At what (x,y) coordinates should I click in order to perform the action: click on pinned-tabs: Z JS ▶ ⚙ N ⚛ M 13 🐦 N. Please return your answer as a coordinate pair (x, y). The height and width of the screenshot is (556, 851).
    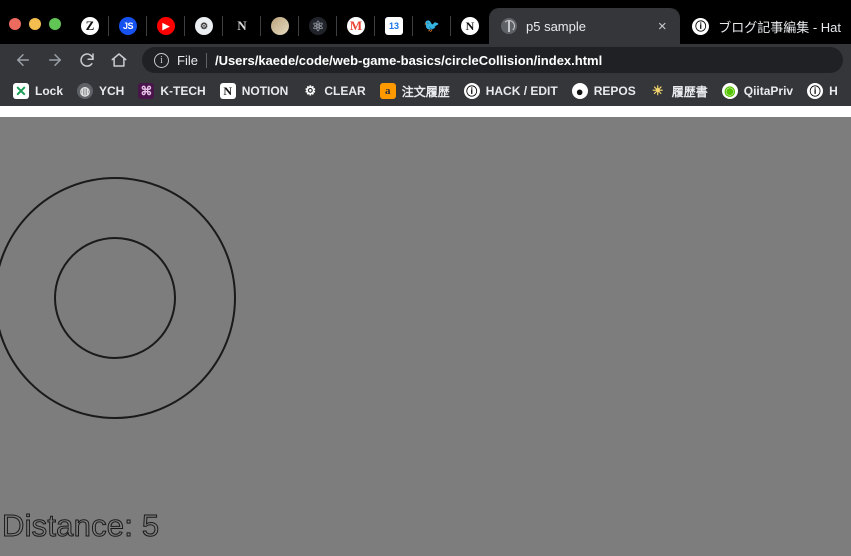
    Looking at the image, I should click on (280, 22).